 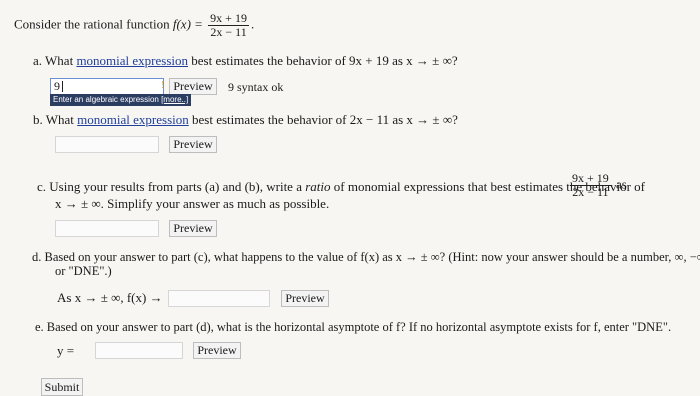 What do you see at coordinates (107, 144) in the screenshot?
I see `answer-b-input` at bounding box center [107, 144].